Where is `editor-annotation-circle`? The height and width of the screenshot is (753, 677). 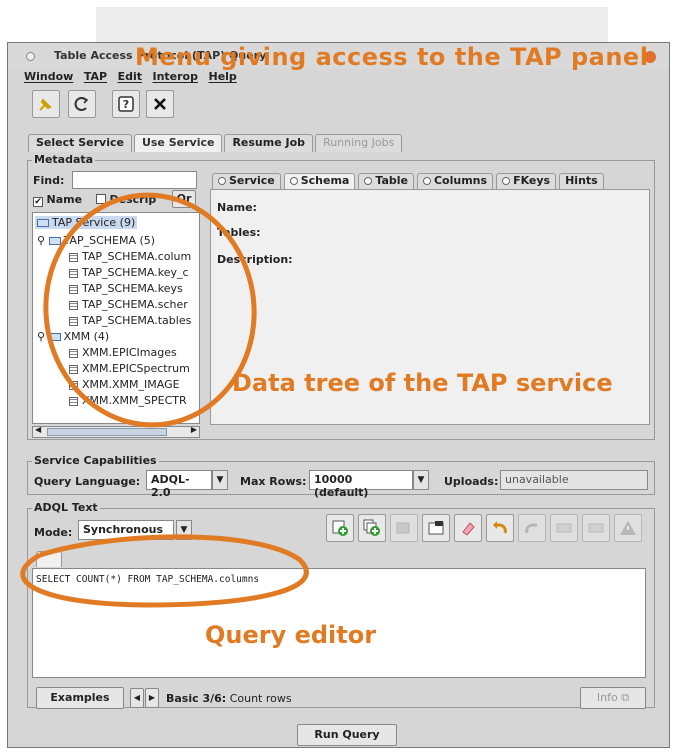 editor-annotation-circle is located at coordinates (164, 571).